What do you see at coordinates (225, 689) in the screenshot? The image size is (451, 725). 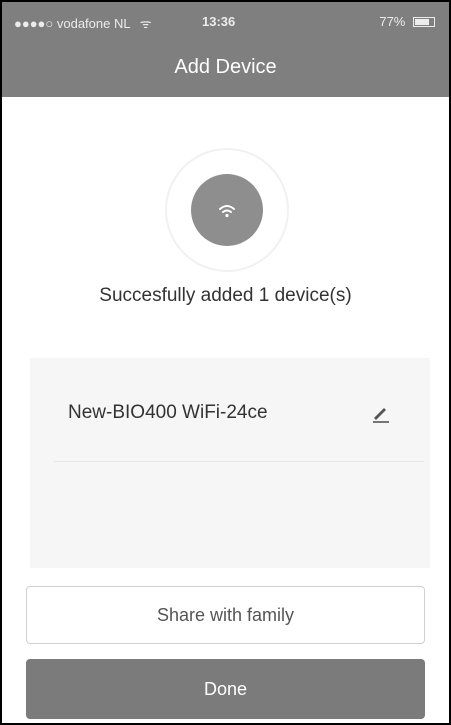 I see `done-button: Done` at bounding box center [225, 689].